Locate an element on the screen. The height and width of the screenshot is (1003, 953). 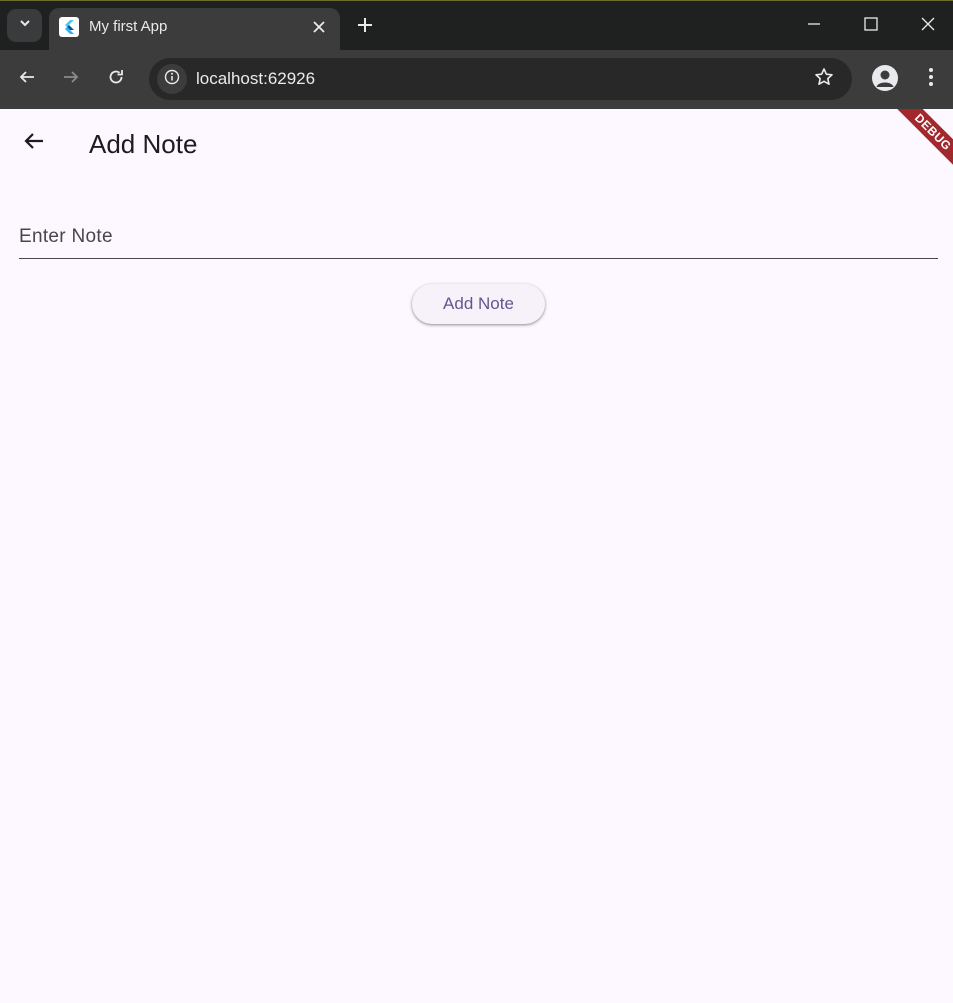
reload-button is located at coordinates (116, 79).